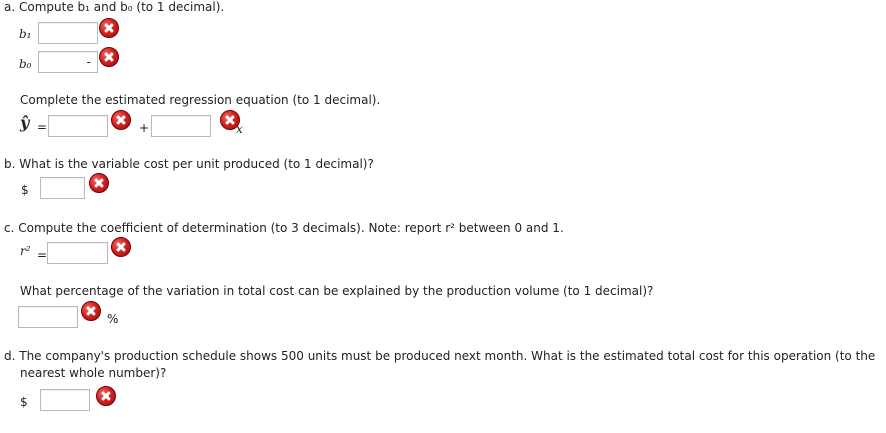 The image size is (886, 433). What do you see at coordinates (93, 373) in the screenshot?
I see `question-d-line2: nearest whole number)?` at bounding box center [93, 373].